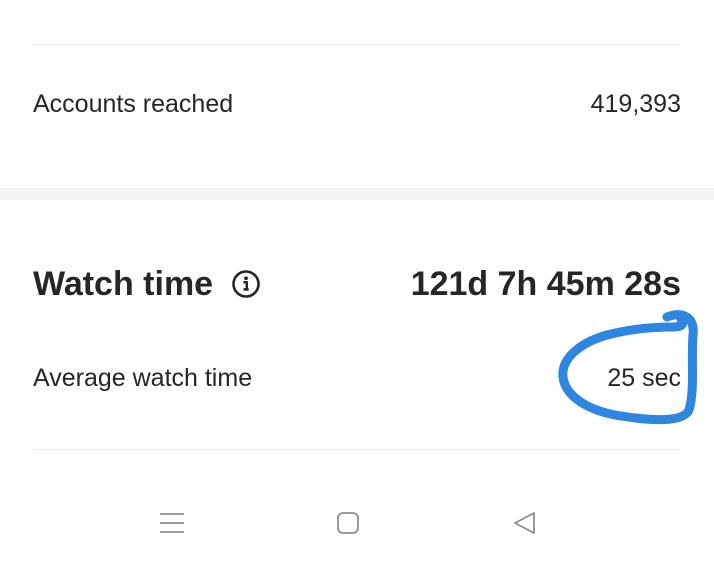 Image resolution: width=714 pixels, height=566 pixels. I want to click on back-triangle-icon, so click(524, 523).